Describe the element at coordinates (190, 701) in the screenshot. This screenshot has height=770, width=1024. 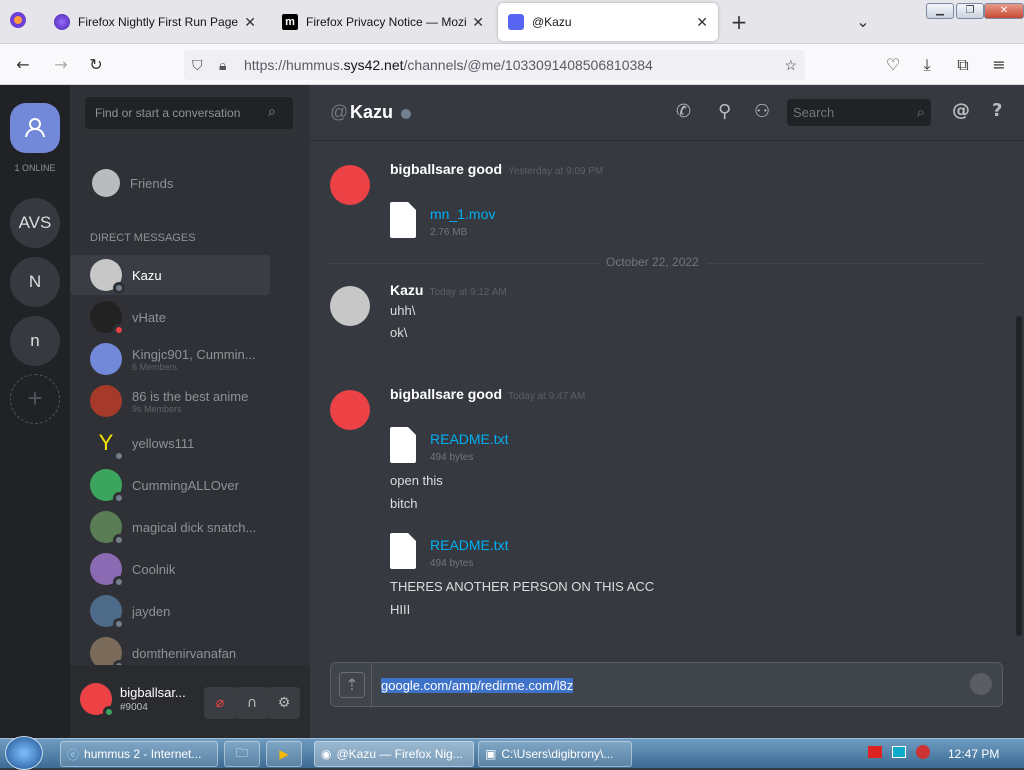
I see `user-panel: bigballsar... #9004 ⌀ ∩ ⚙` at that location.